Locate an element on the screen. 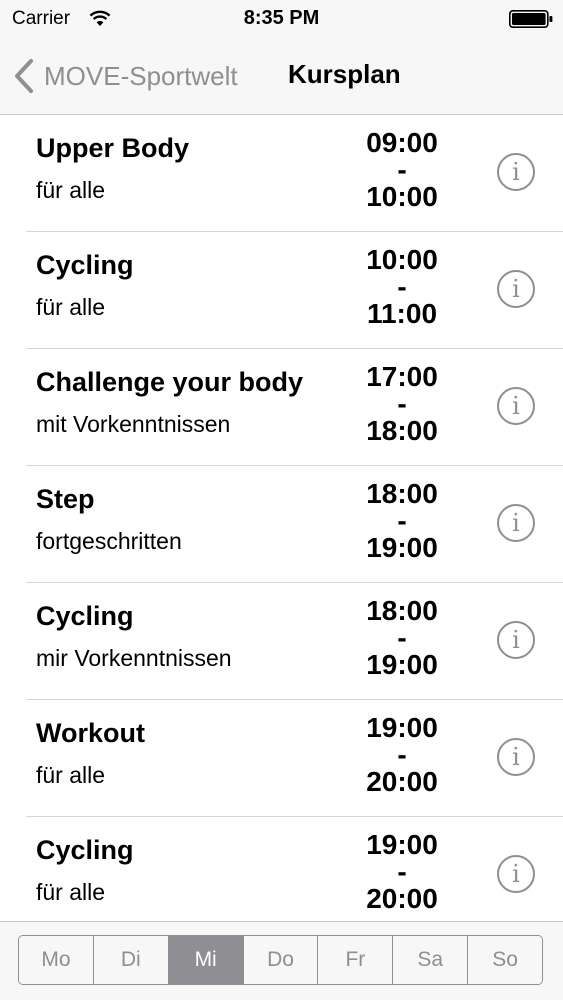 The width and height of the screenshot is (563, 1000). day-segmented-control: Mo Di Mi Do Fr Sa So is located at coordinates (280, 960).